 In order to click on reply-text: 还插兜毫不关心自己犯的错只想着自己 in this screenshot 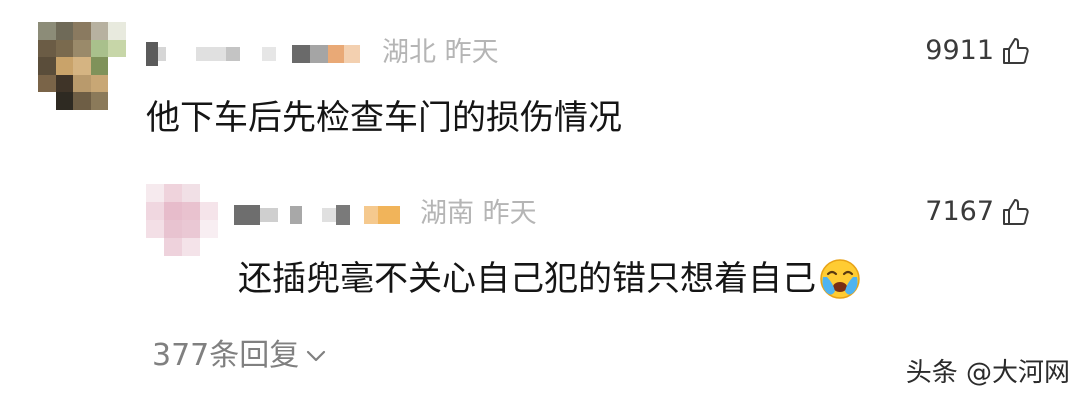, I will do `click(527, 279)`.